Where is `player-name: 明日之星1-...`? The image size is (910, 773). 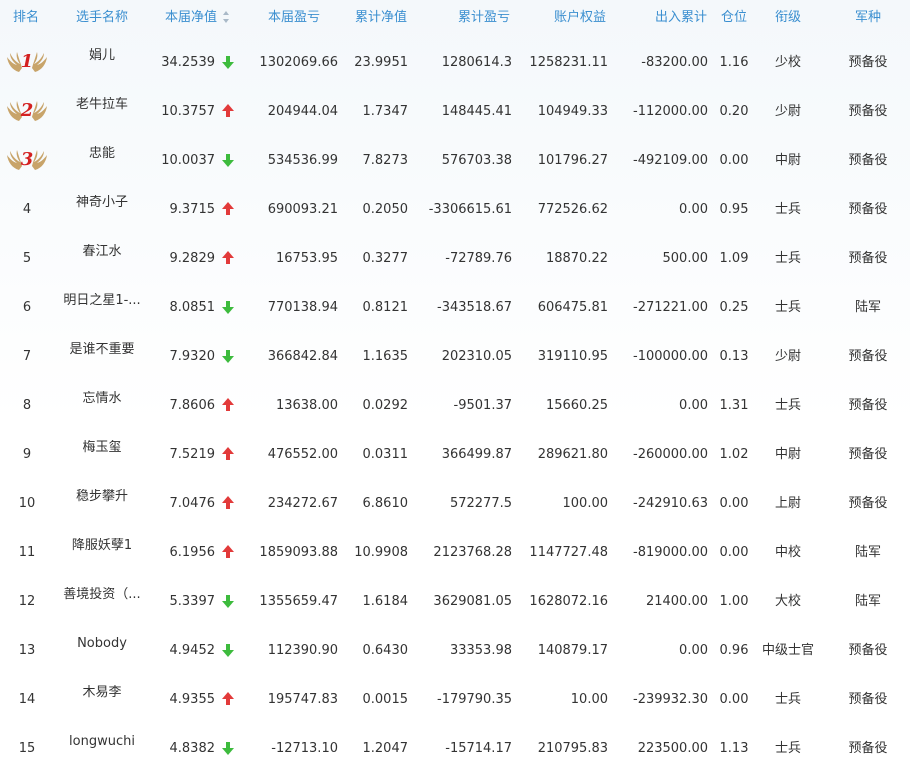 player-name: 明日之星1-... is located at coordinates (102, 302).